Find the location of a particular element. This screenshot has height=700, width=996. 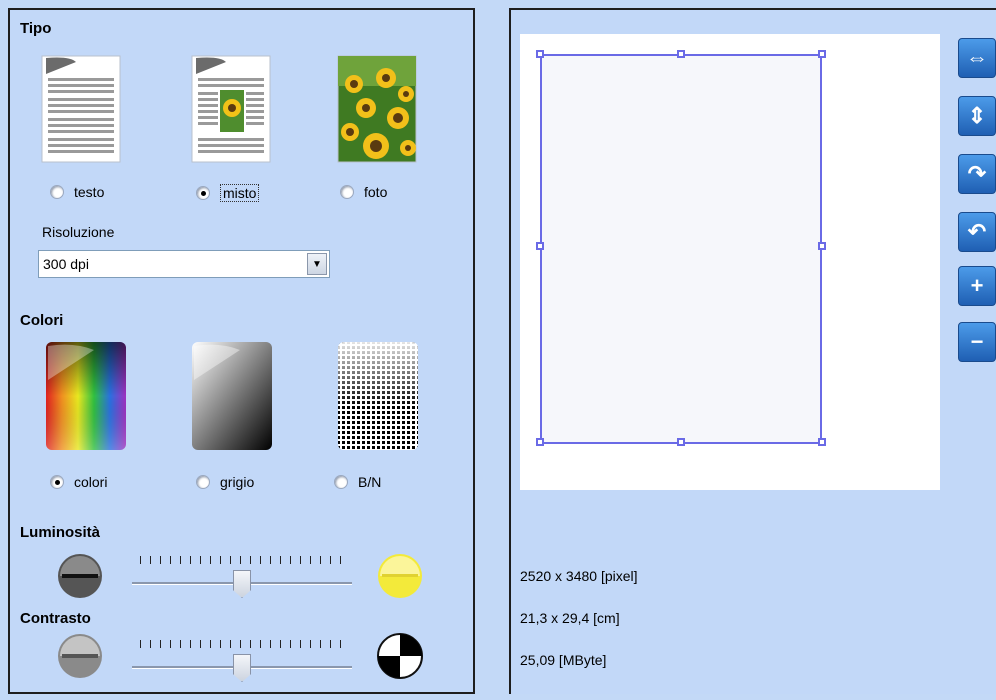

radio-bn: B/N is located at coordinates (357, 482).